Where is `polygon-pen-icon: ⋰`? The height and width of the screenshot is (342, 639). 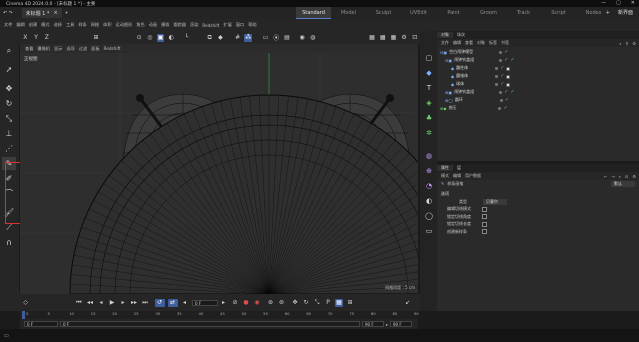 polygon-pen-icon: ⋰ is located at coordinates (9, 148).